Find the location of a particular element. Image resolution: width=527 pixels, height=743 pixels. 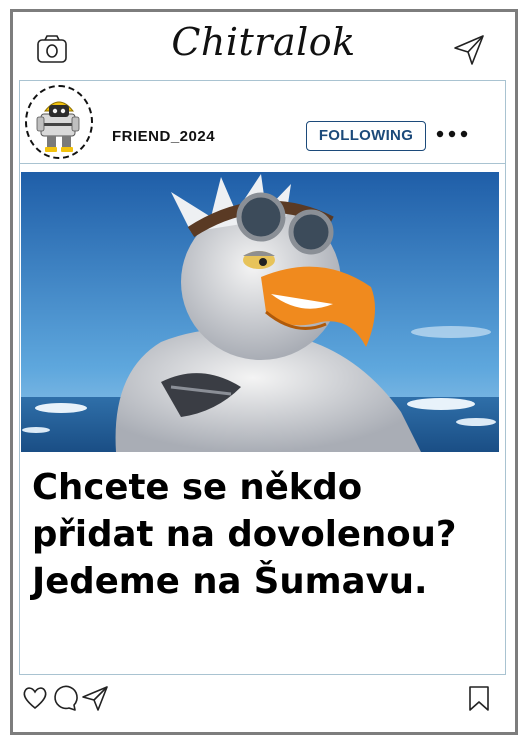

divider is located at coordinates (262, 163).